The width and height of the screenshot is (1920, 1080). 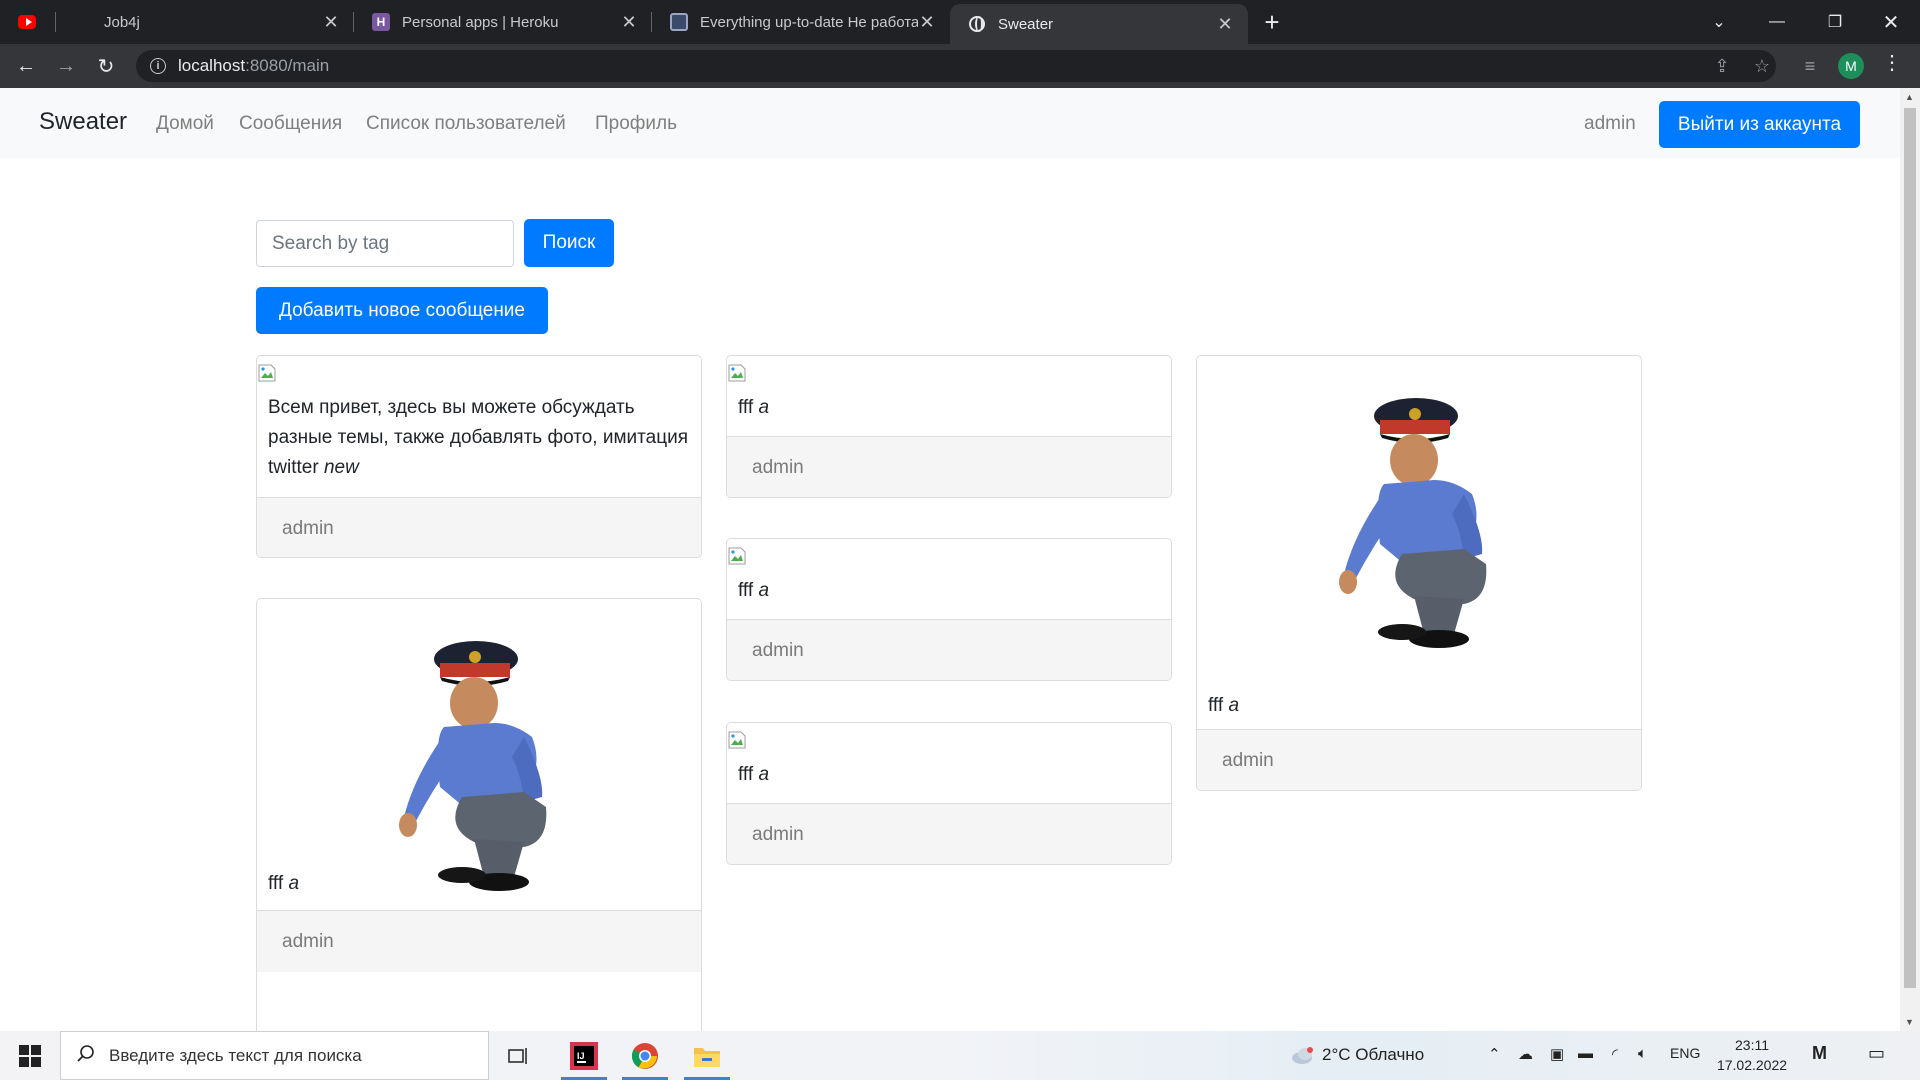 I want to click on weather-widget: 2°C Облачно, so click(x=1357, y=1055).